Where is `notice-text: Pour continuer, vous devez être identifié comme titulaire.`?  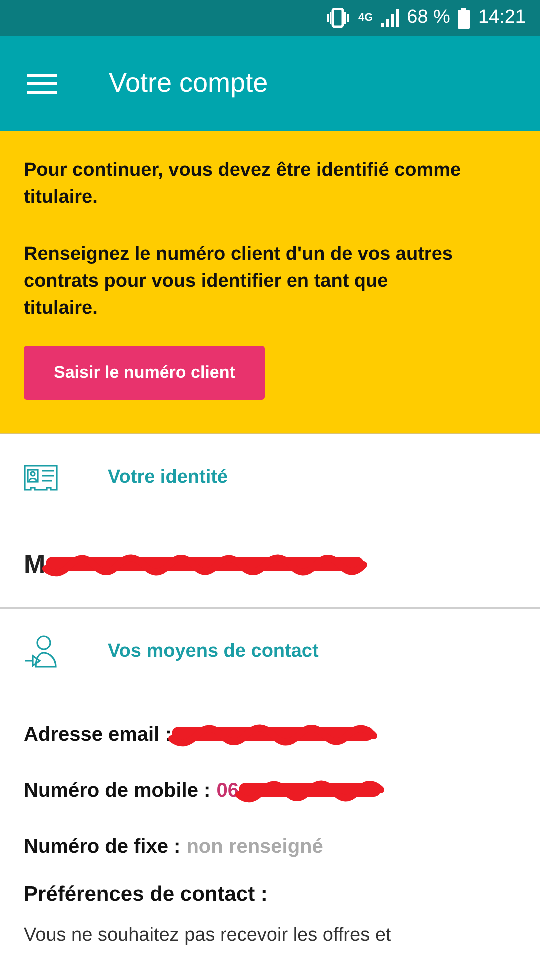 notice-text: Pour continuer, vous devez être identifié comme titulaire. is located at coordinates (243, 184).